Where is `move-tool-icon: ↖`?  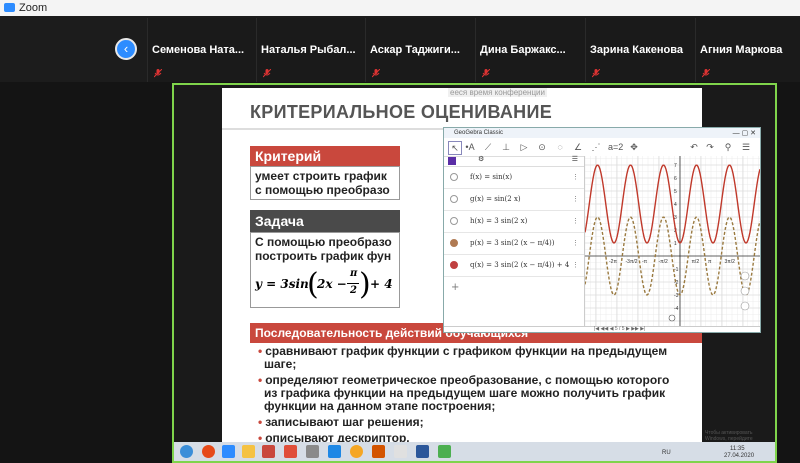
move-tool-icon: ↖ is located at coordinates (455, 148).